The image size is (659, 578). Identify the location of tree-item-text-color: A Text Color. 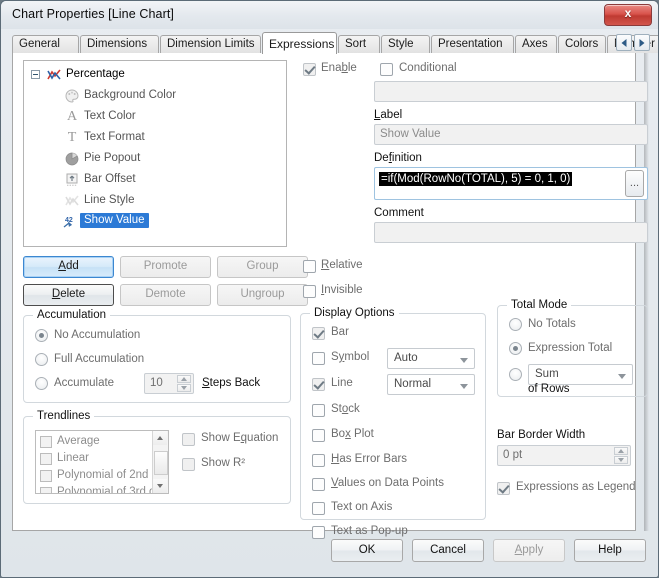
(155, 117).